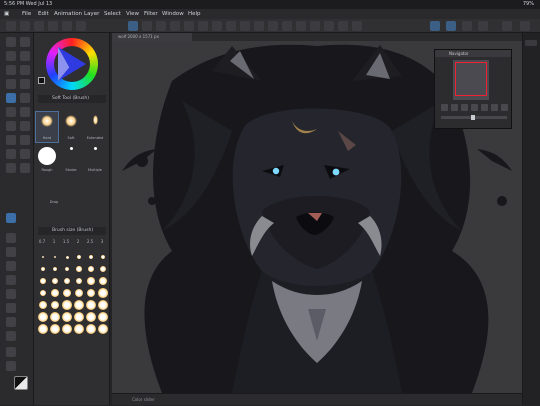  Describe the element at coordinates (504, 107) in the screenshot. I see `flip-vertical-icon` at that location.